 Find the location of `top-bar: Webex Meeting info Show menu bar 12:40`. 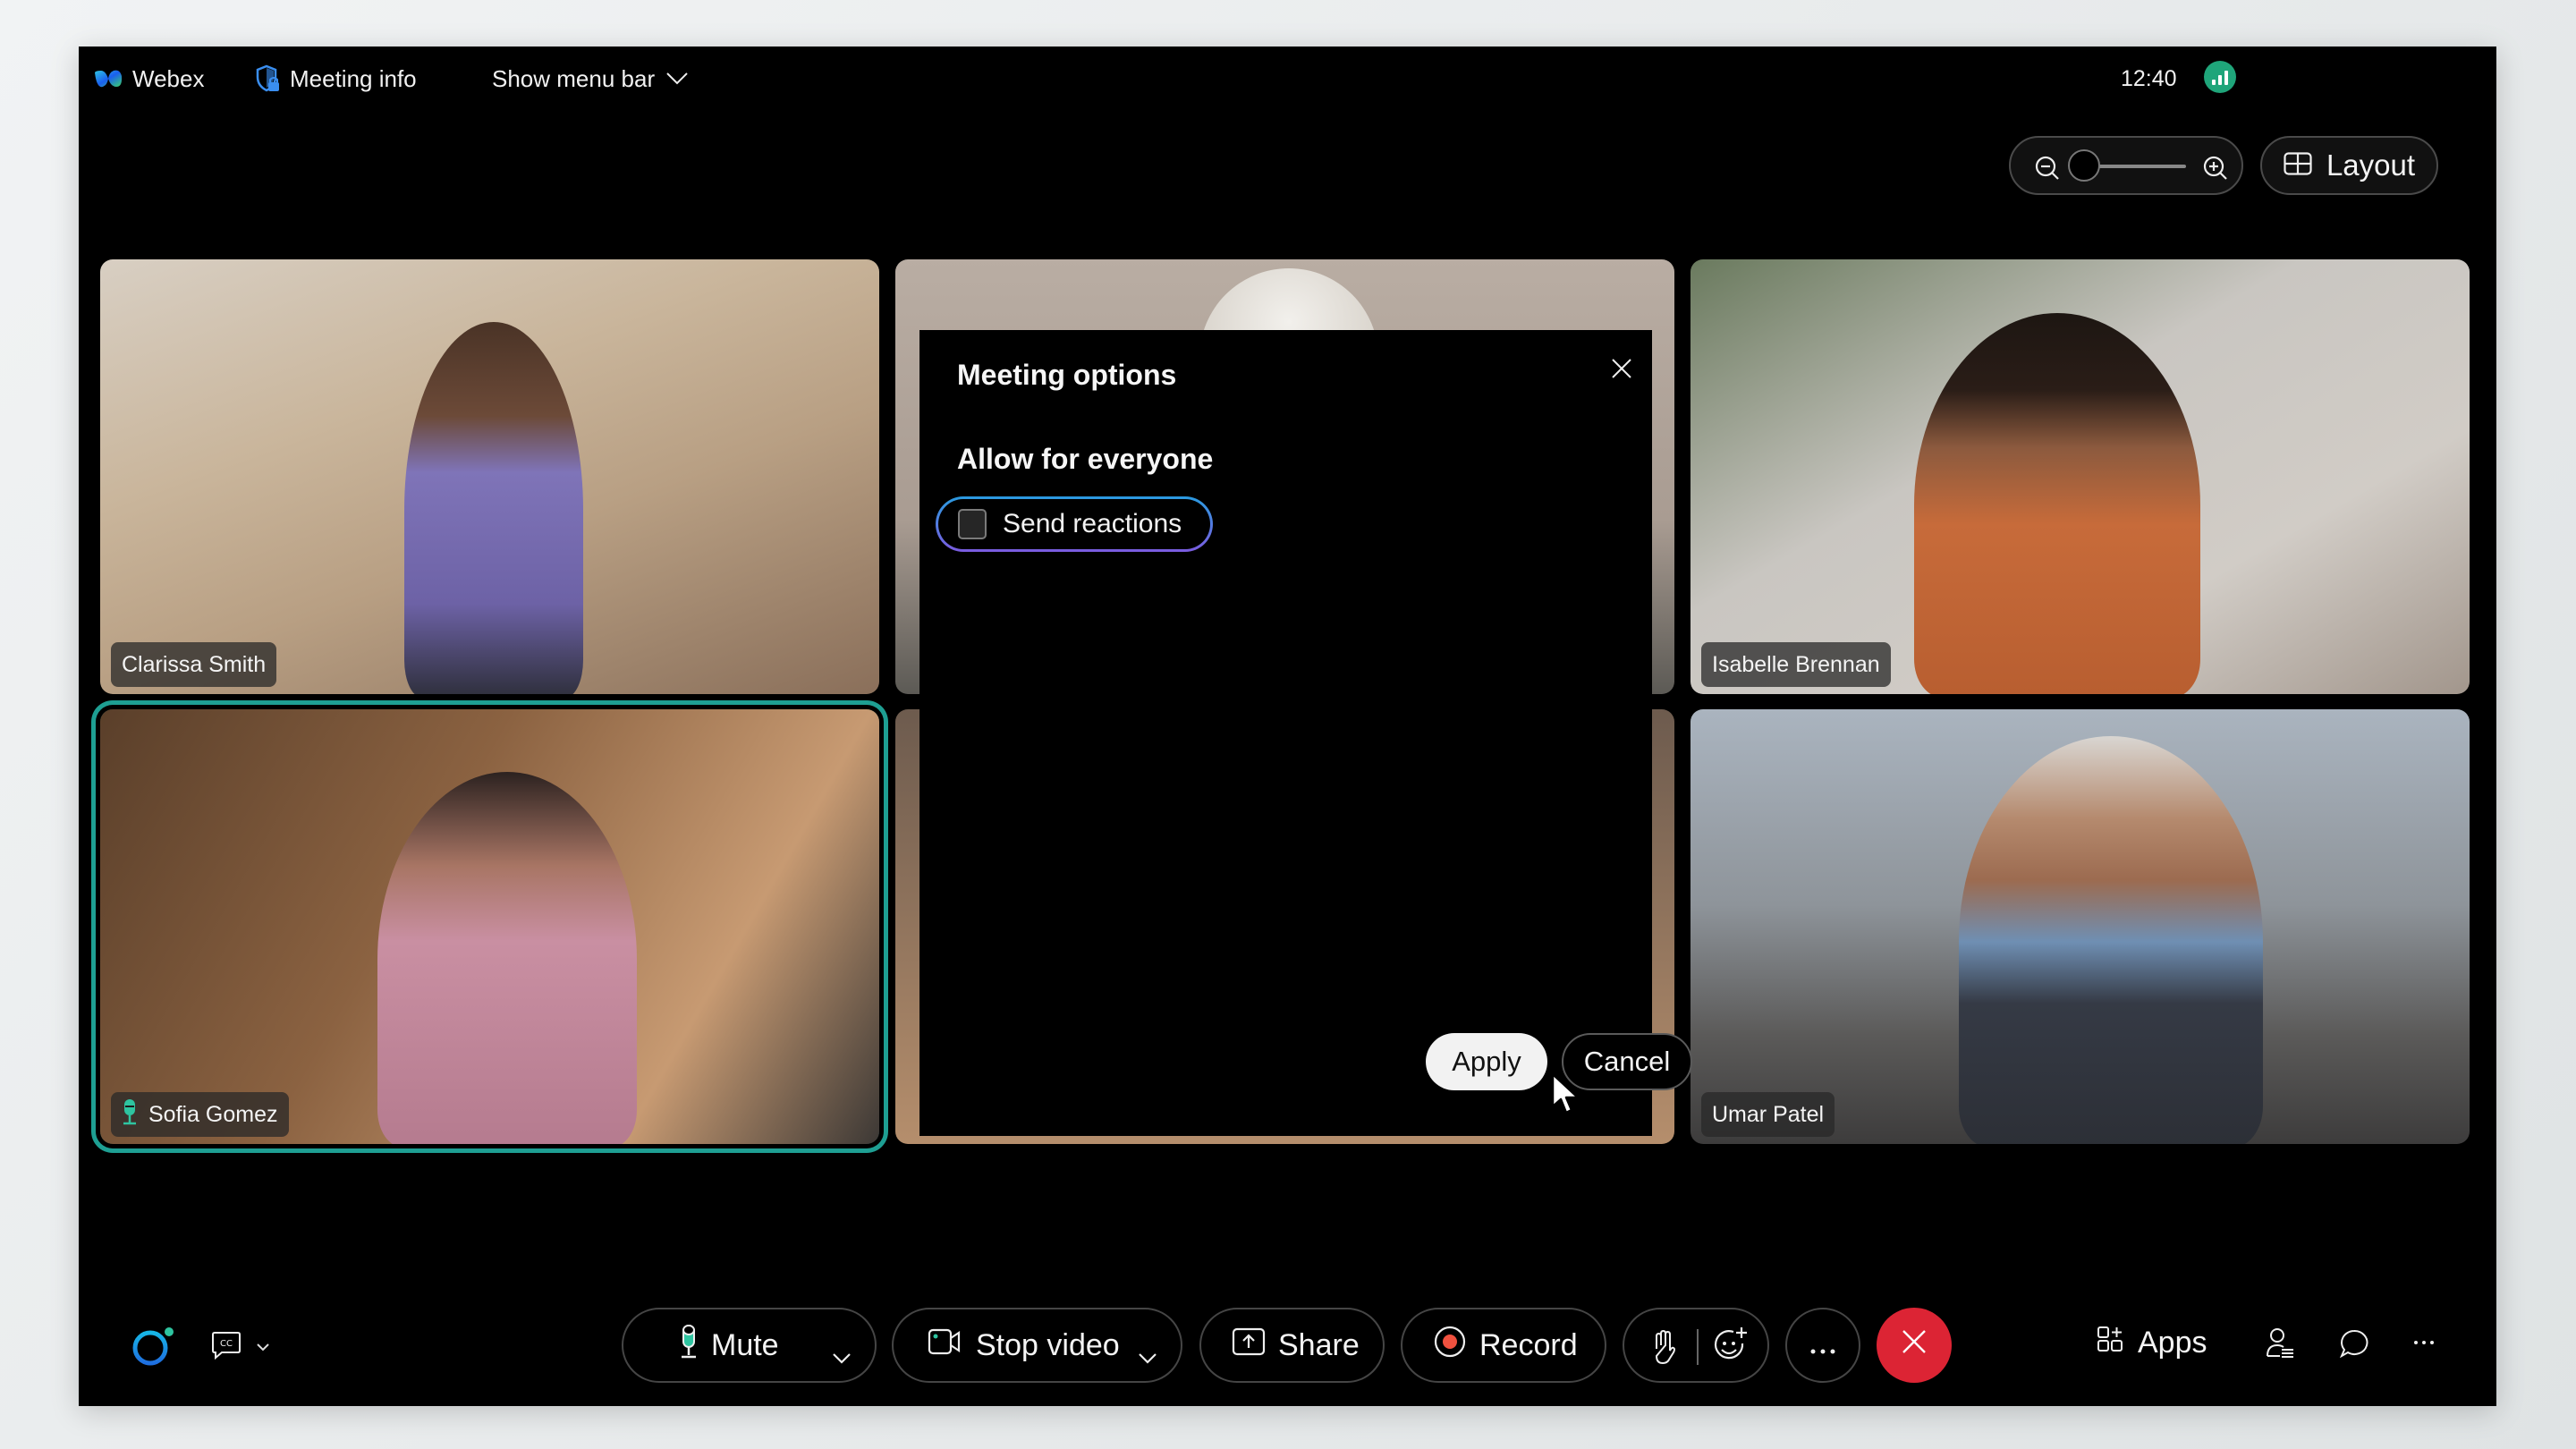

top-bar: Webex Meeting info Show menu bar 12:40 is located at coordinates (1287, 78).